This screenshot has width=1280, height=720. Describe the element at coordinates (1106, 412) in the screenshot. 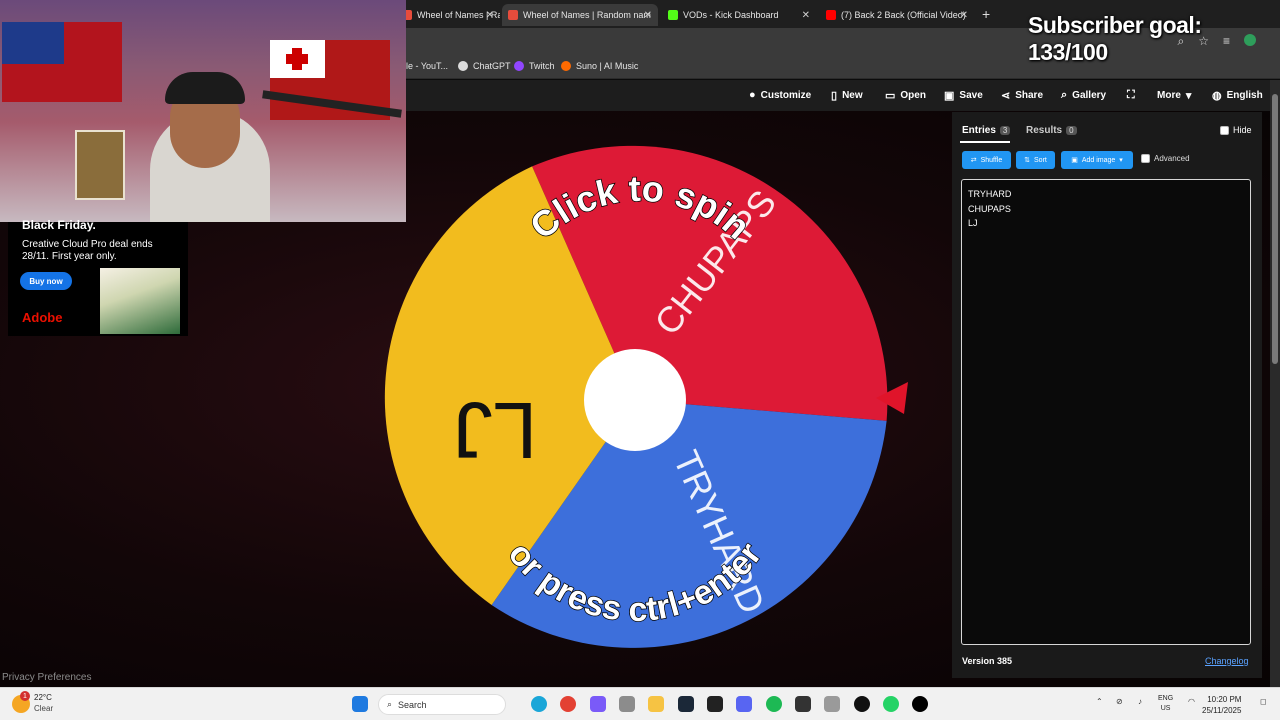

I see `entries-textarea: TRYHARD CHUPAPS LJ` at that location.